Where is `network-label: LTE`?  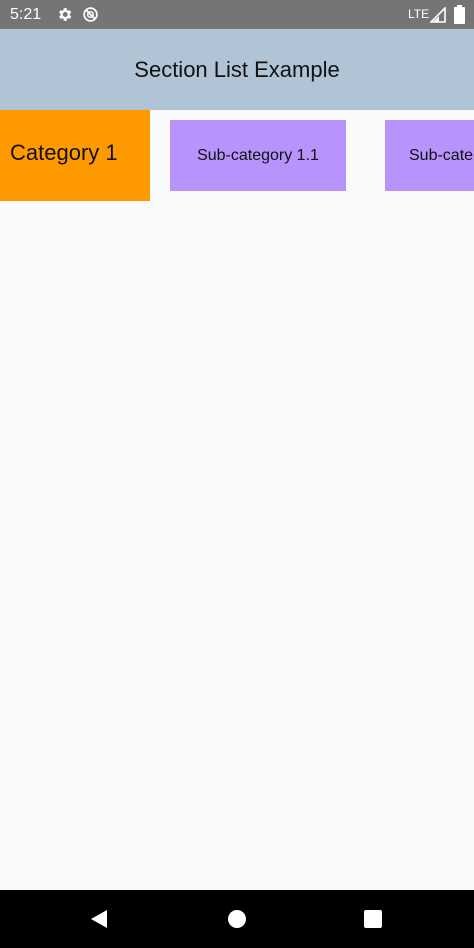
network-label: LTE is located at coordinates (419, 14).